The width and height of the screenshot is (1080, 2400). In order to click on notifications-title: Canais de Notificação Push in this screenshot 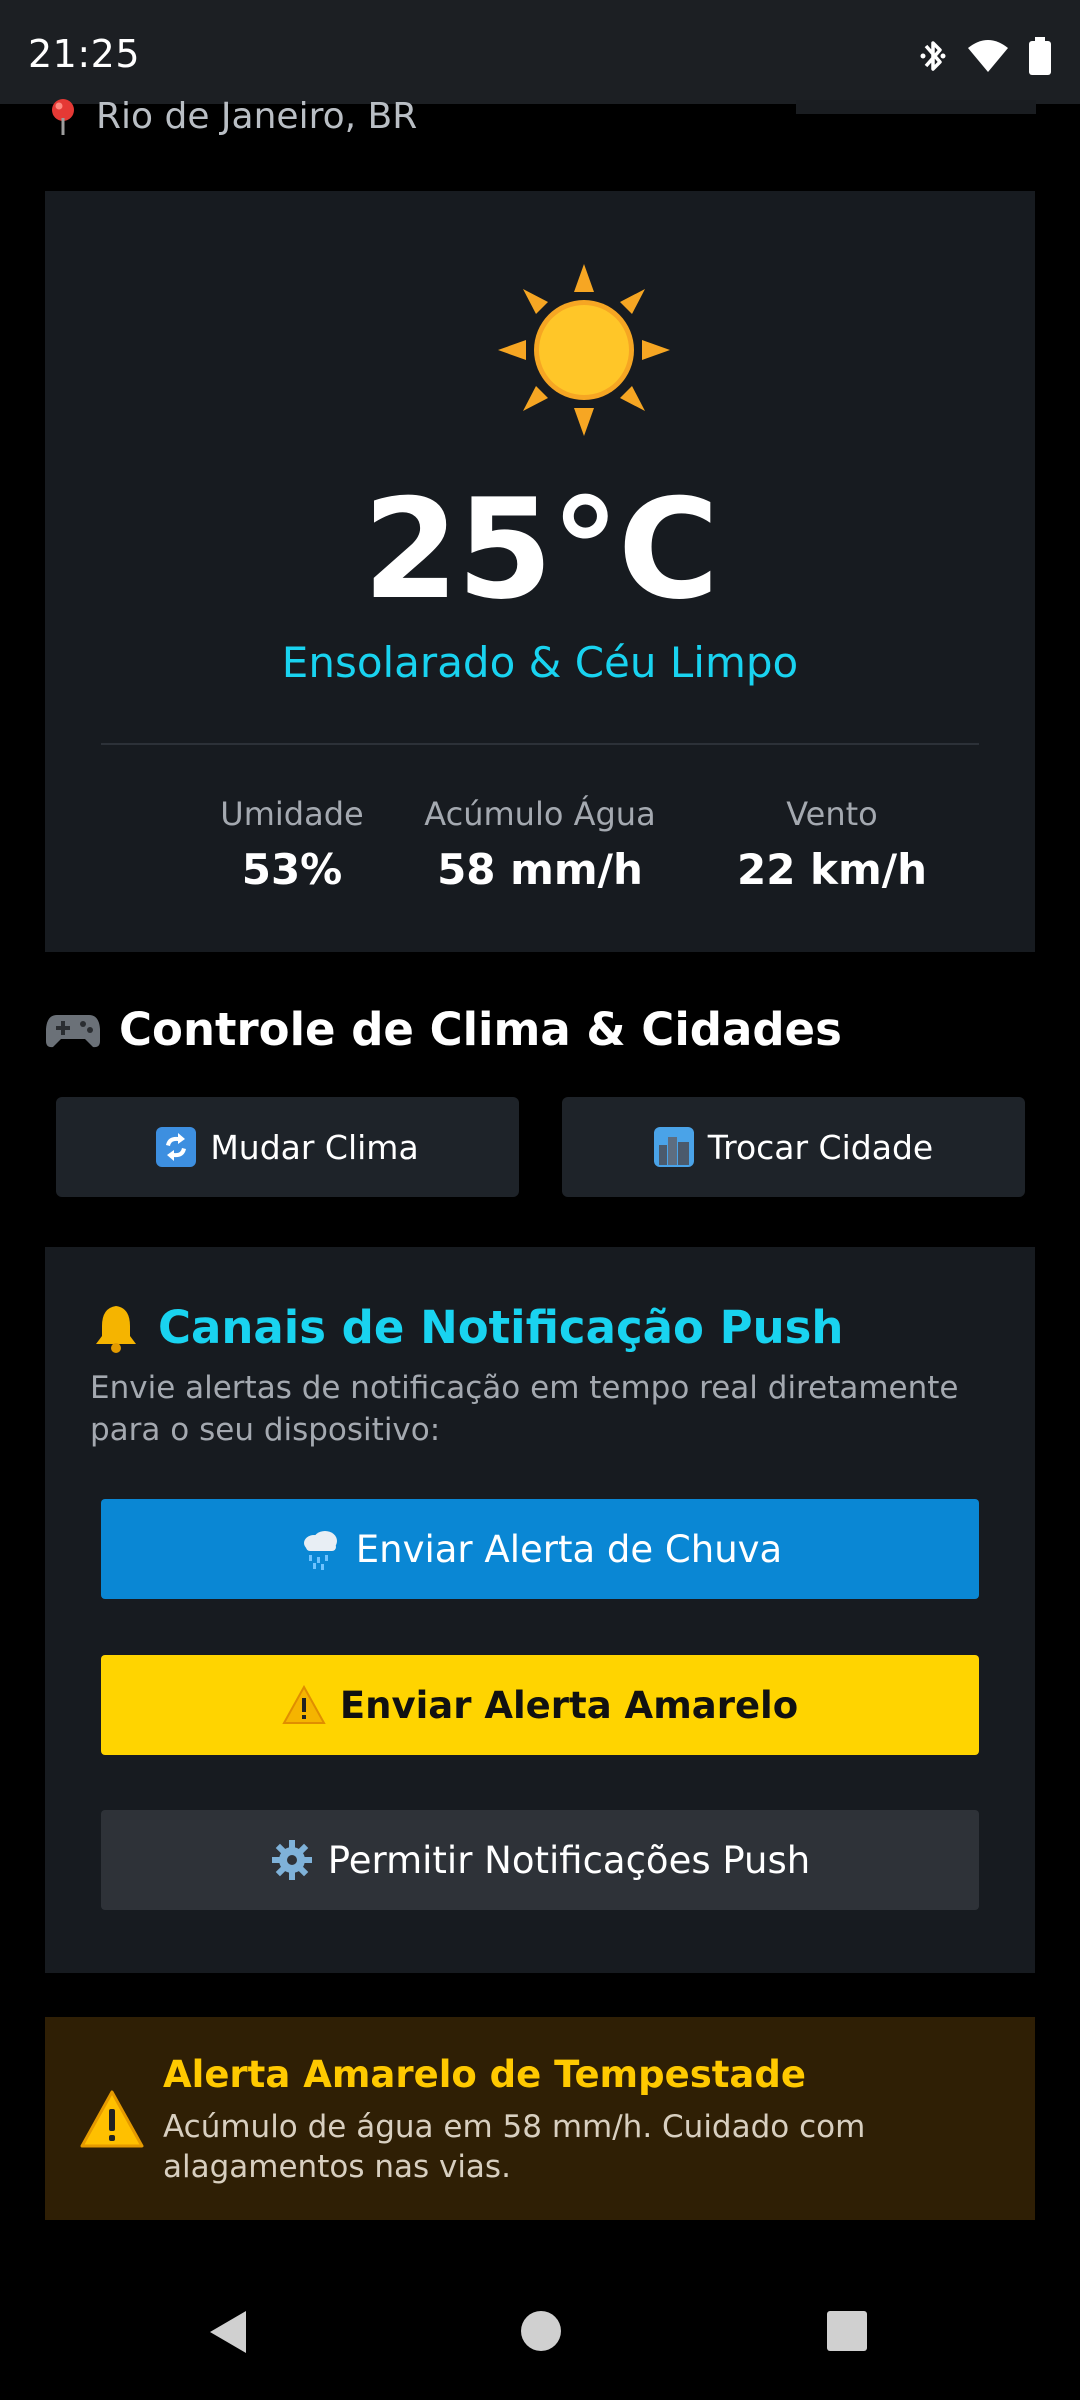, I will do `click(466, 1327)`.